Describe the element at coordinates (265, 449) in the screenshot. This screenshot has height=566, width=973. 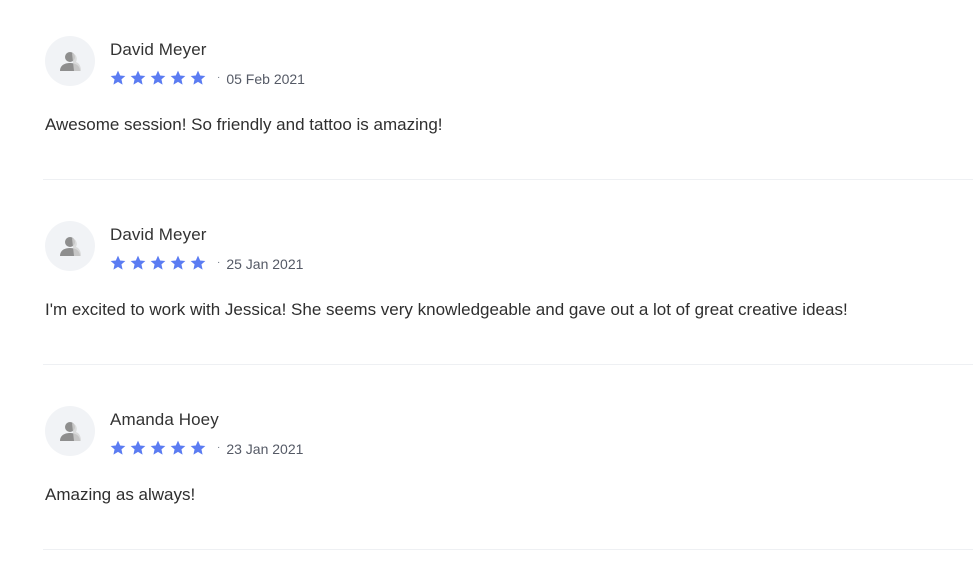
I see `review-date: 23 Jan 2021` at that location.